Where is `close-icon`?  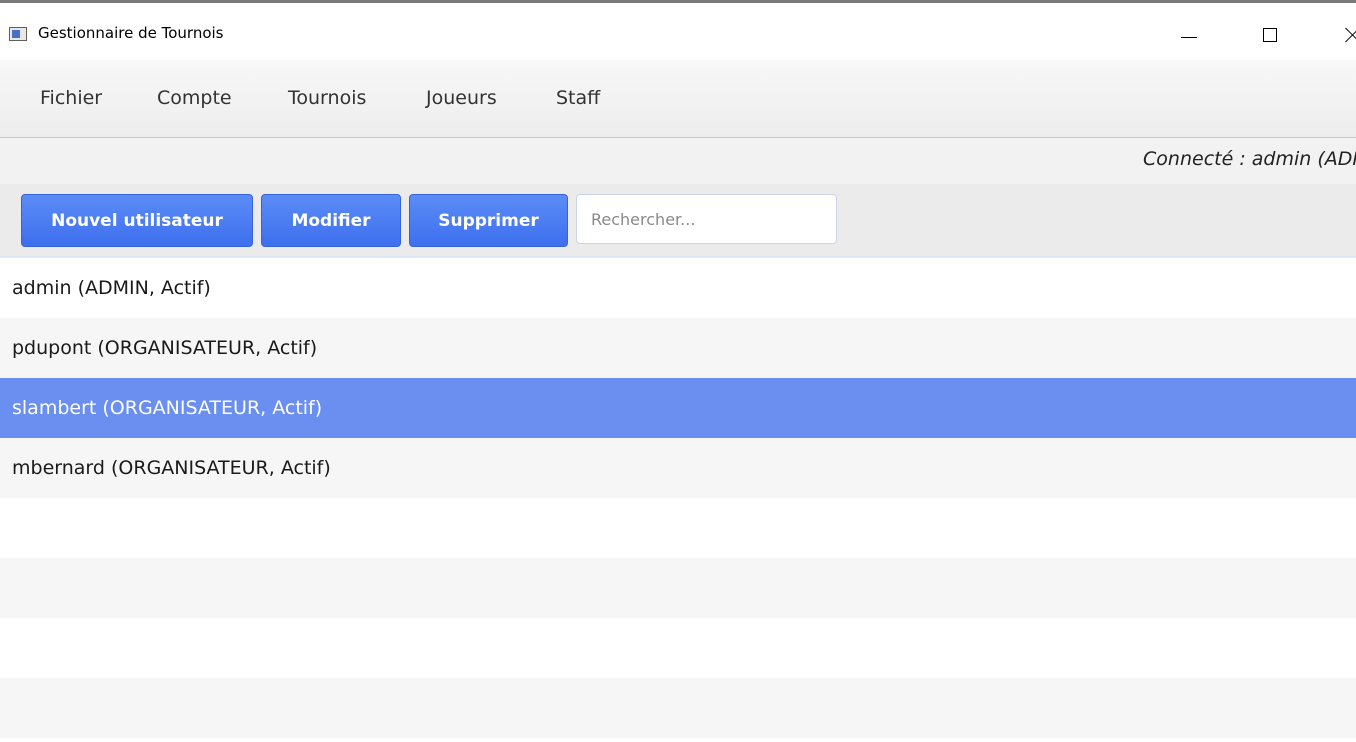
close-icon is located at coordinates (1350, 35).